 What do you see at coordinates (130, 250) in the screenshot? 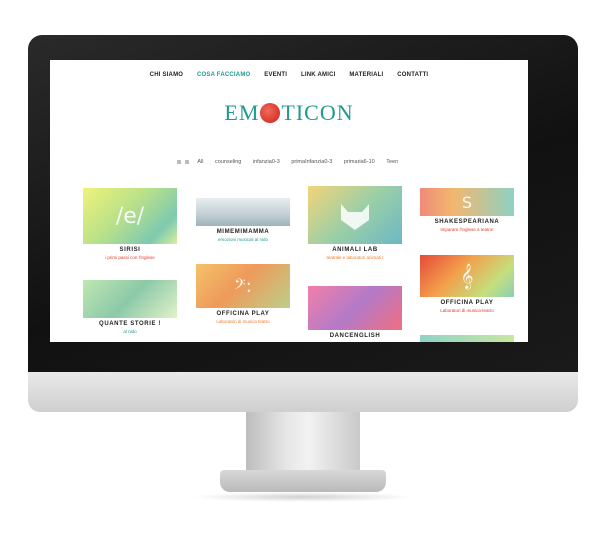
I see `card-title: SIRISI` at bounding box center [130, 250].